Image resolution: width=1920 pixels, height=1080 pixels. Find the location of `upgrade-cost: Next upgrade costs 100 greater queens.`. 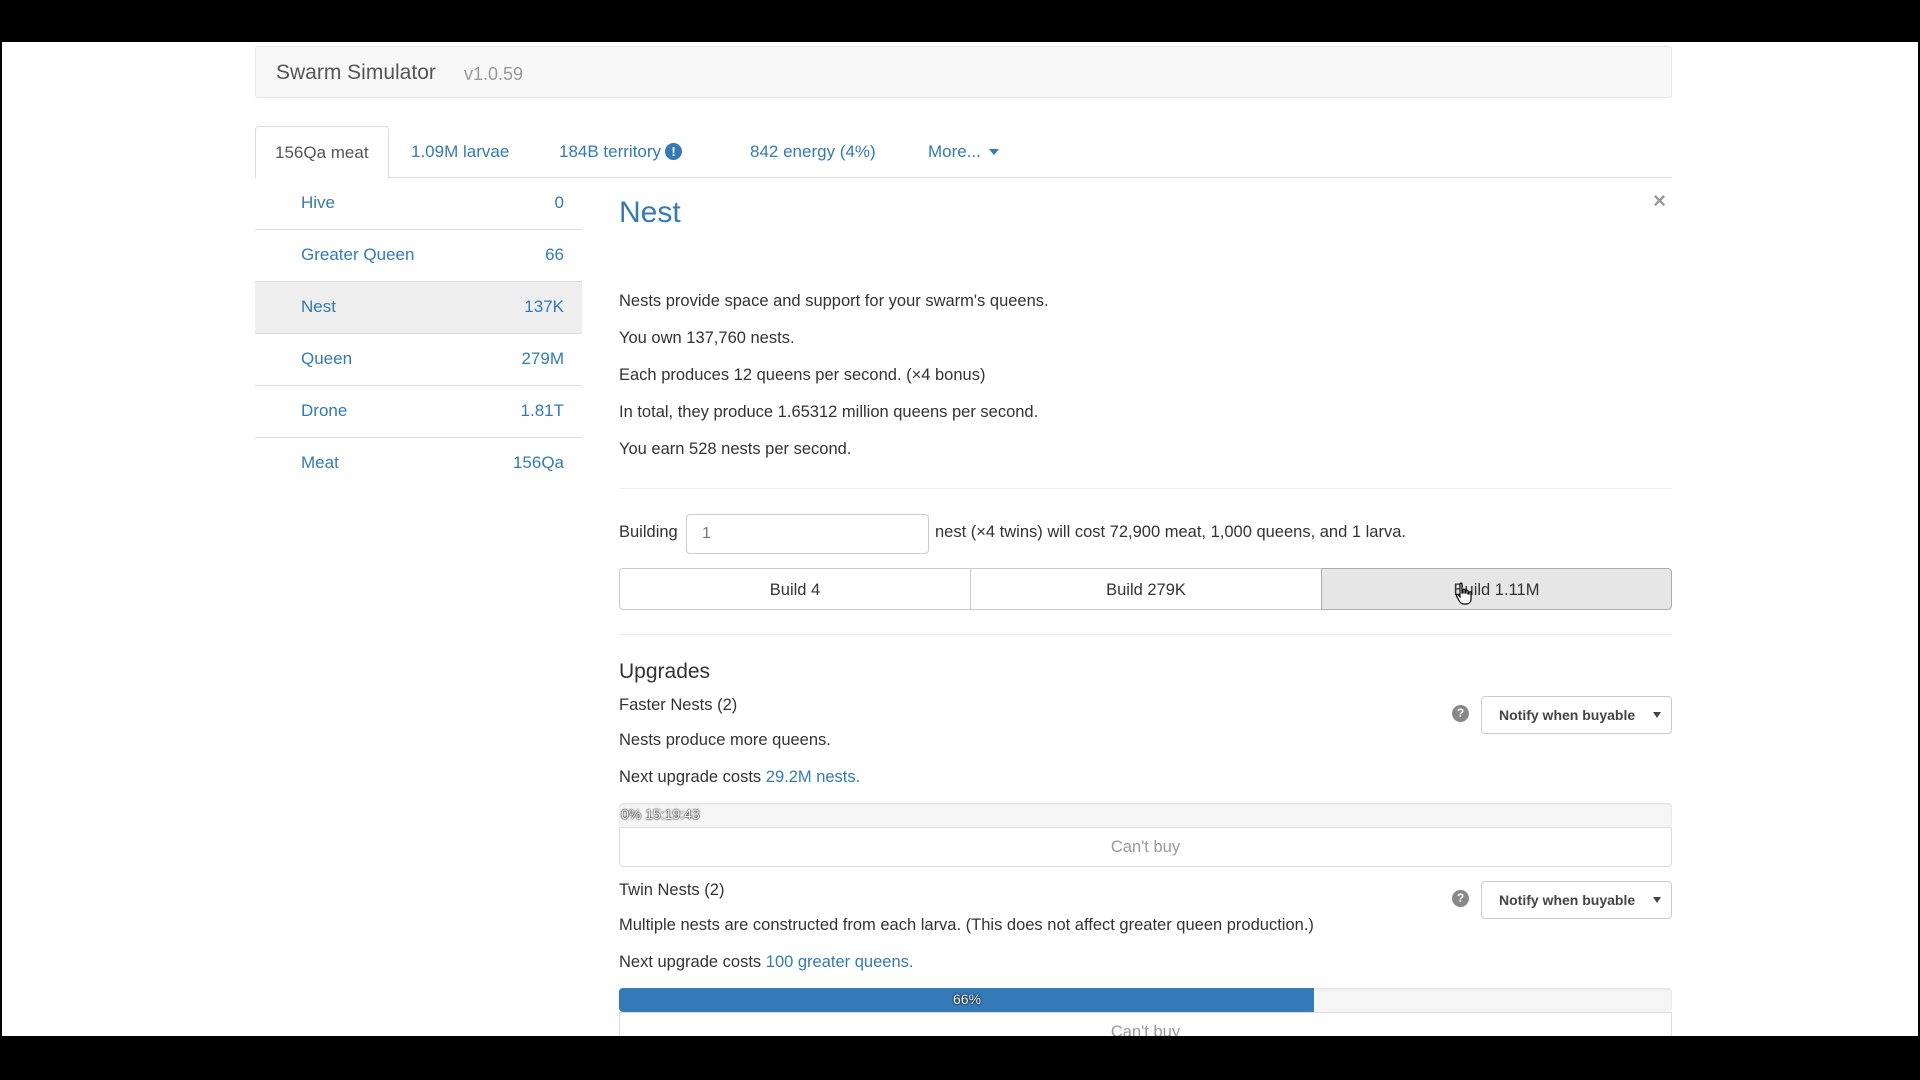

upgrade-cost: Next upgrade costs 100 greater queens. is located at coordinates (766, 962).